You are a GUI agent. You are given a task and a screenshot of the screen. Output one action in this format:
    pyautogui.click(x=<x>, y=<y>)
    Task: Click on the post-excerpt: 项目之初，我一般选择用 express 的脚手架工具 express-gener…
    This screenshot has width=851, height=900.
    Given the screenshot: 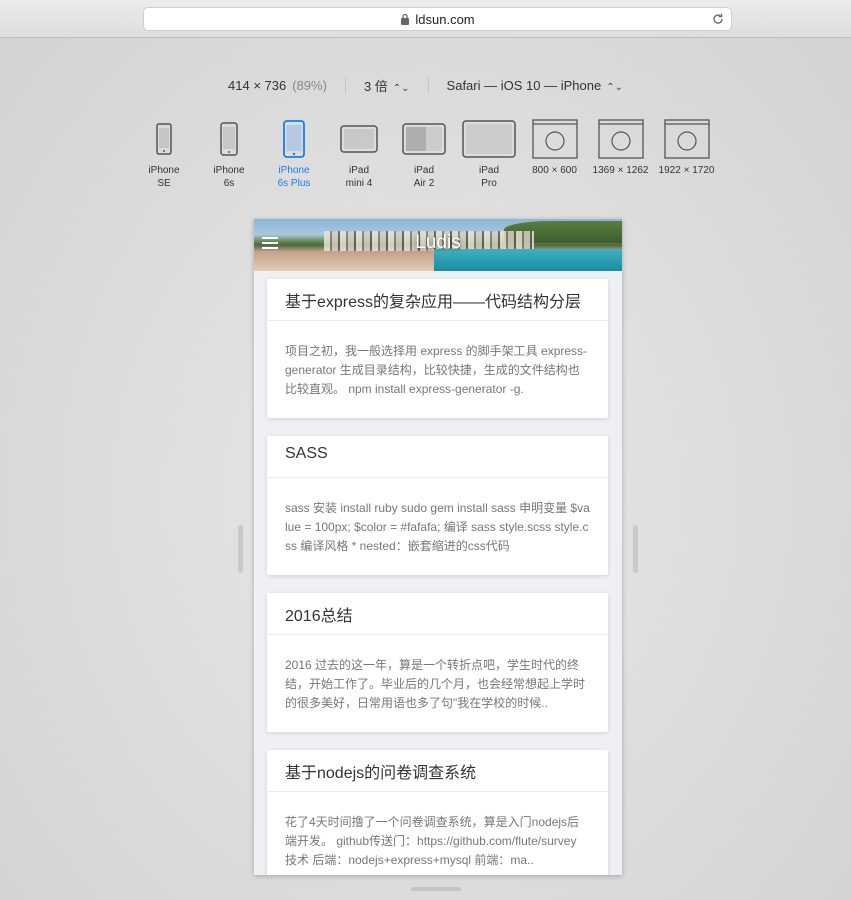 What is the action you would take?
    pyautogui.click(x=436, y=370)
    